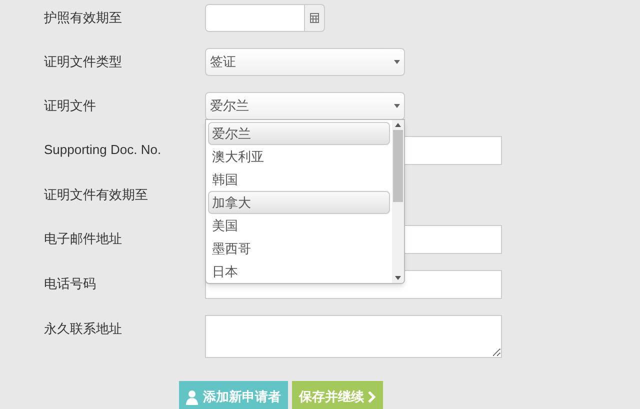 The width and height of the screenshot is (640, 409). What do you see at coordinates (83, 238) in the screenshot?
I see `field-label: 电子邮件地址` at bounding box center [83, 238].